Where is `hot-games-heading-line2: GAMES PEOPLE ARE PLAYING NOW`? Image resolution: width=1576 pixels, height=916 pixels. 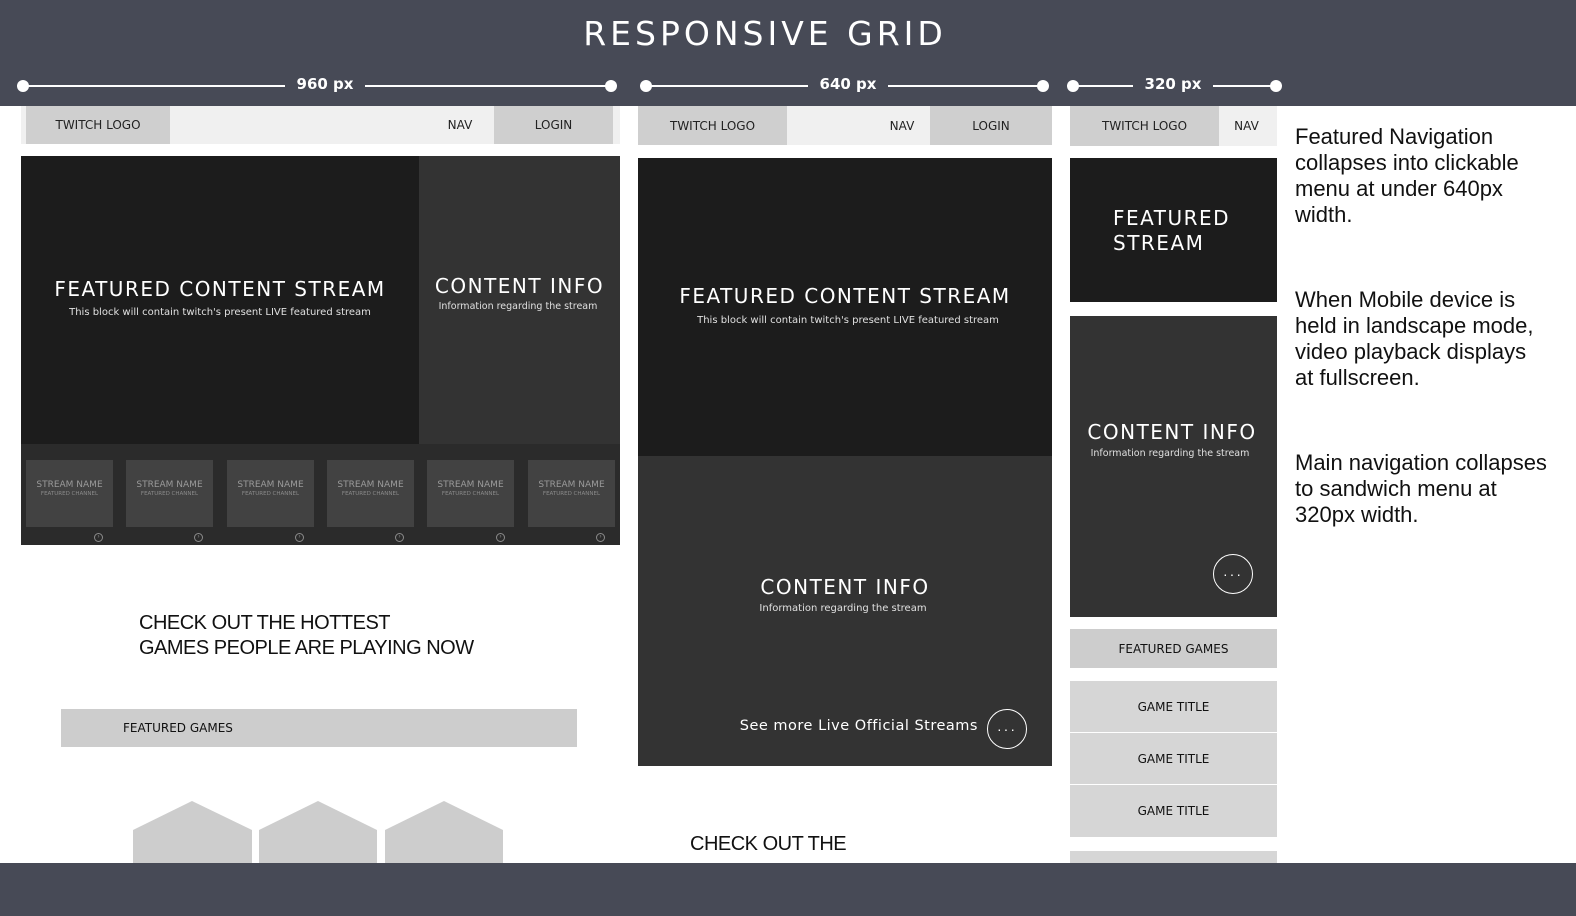
hot-games-heading-line2: GAMES PEOPLE ARE PLAYING NOW is located at coordinates (306, 648).